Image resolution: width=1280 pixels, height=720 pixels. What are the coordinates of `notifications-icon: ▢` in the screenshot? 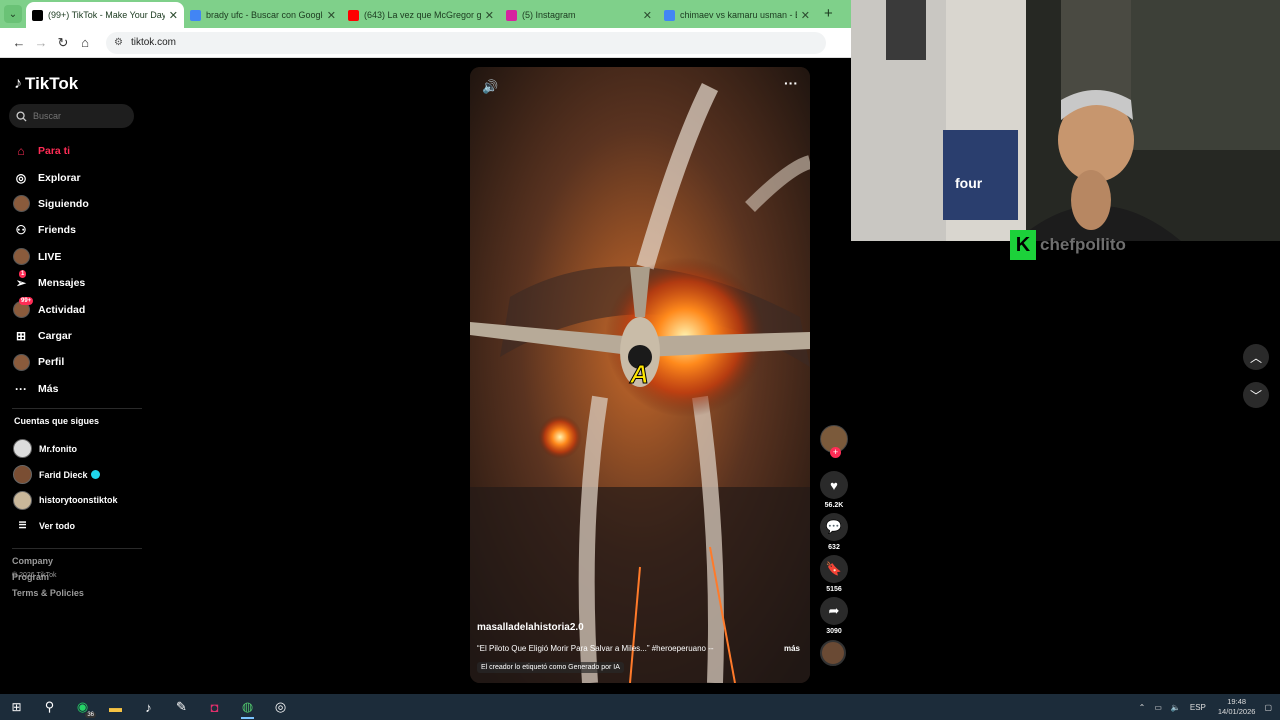 It's located at (1268, 707).